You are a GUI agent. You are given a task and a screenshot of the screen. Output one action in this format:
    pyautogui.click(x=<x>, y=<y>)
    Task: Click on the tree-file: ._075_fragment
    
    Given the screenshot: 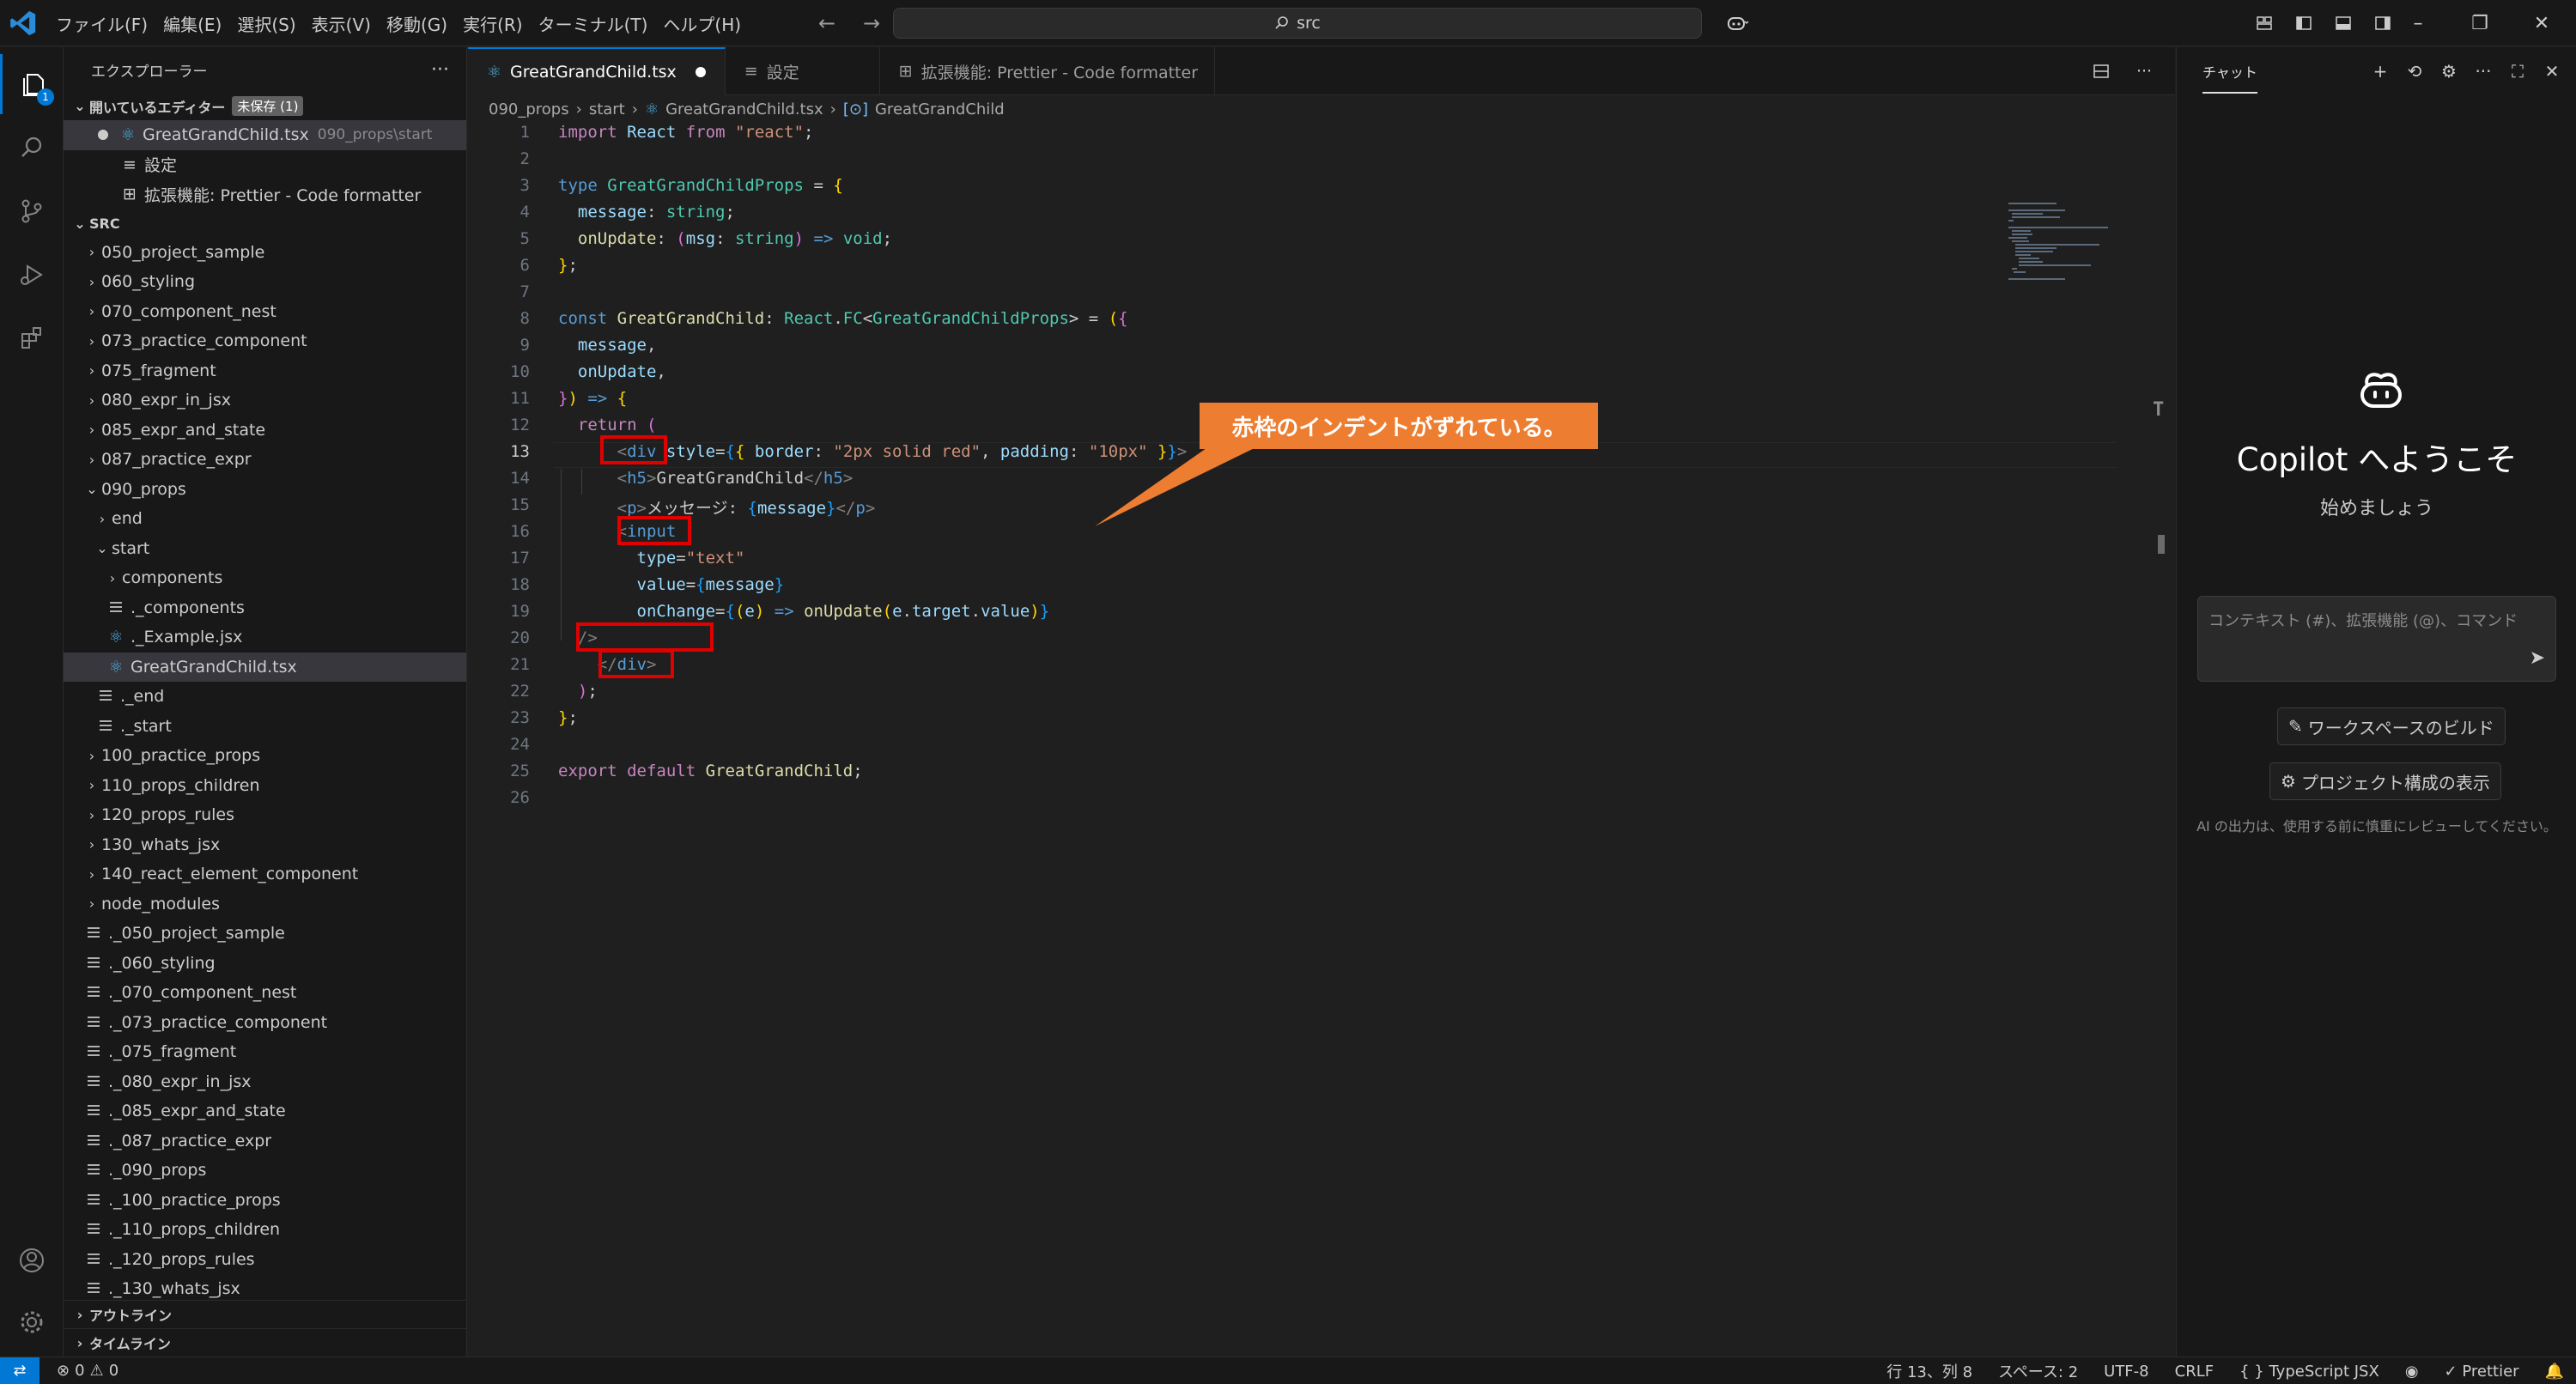 What is the action you would take?
    pyautogui.click(x=265, y=1052)
    